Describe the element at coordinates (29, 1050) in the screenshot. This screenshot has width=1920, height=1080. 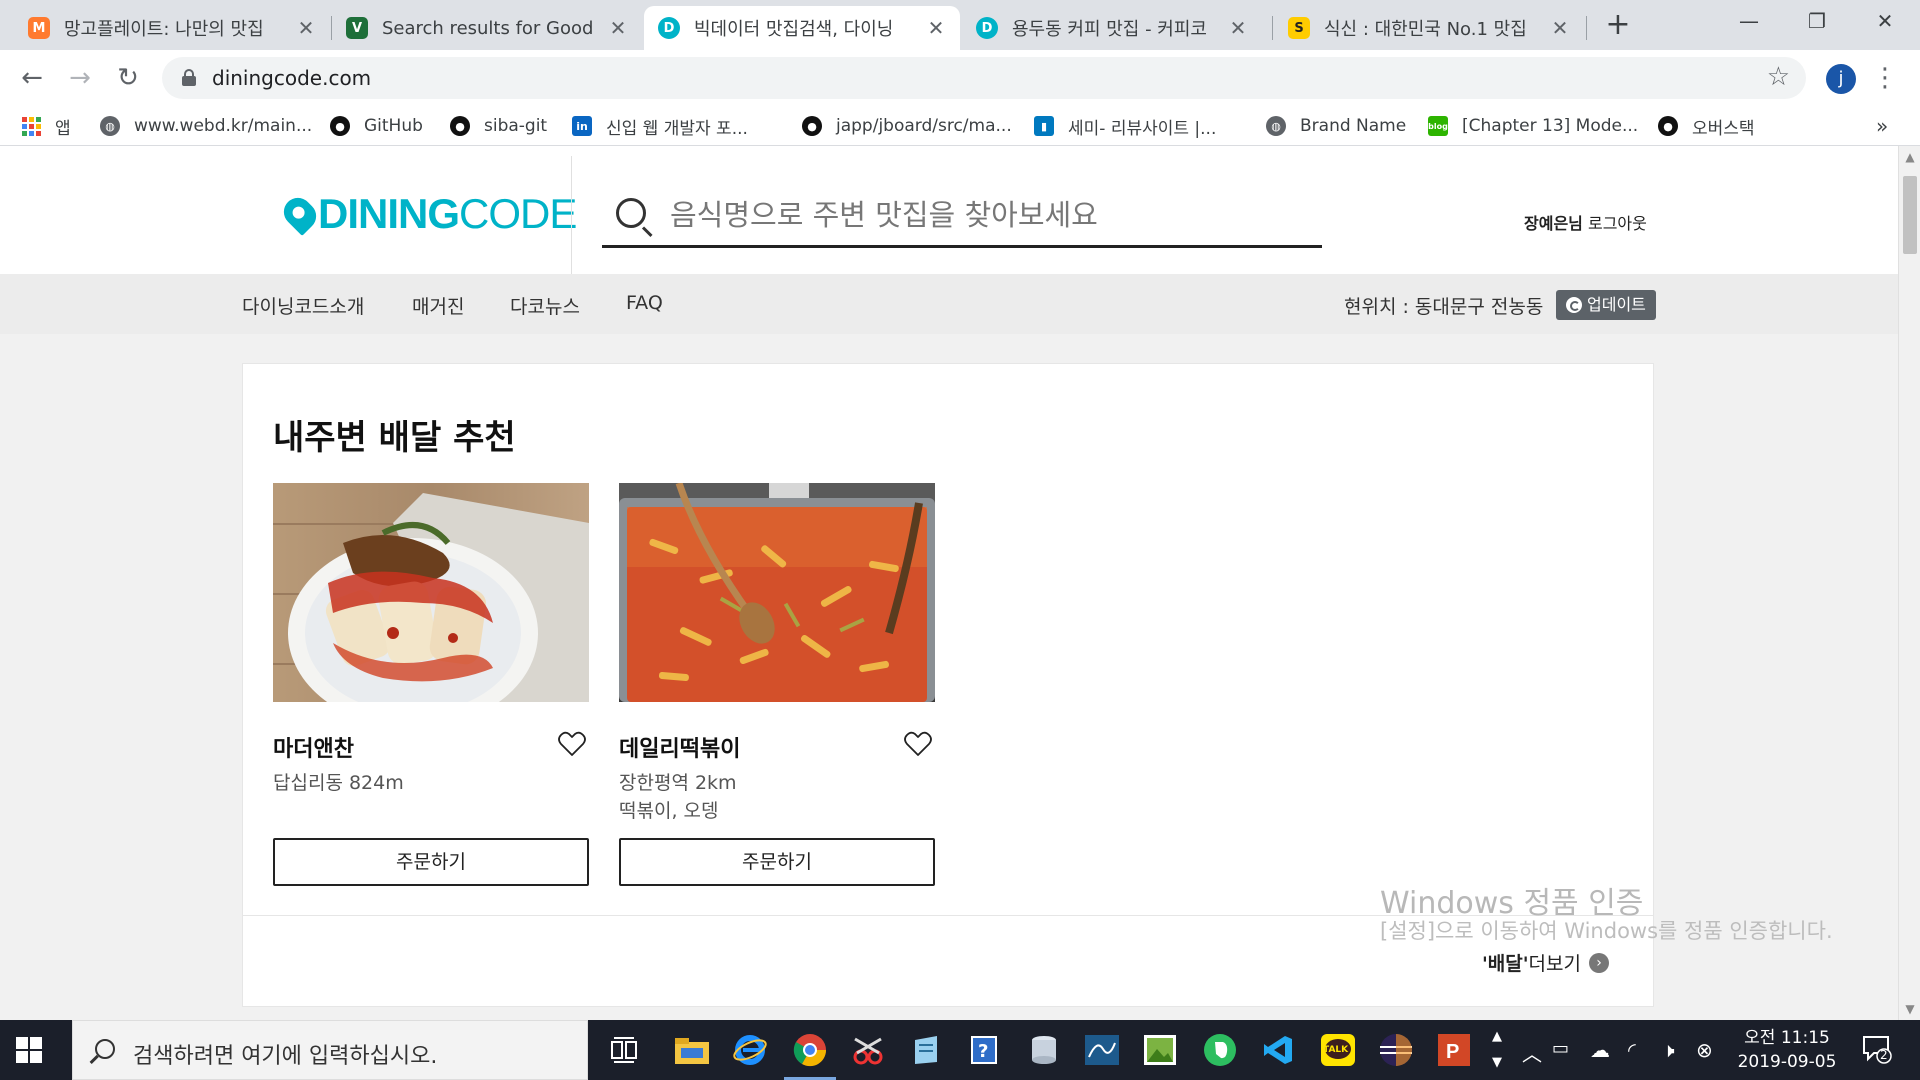
I see `windows-start-icon` at that location.